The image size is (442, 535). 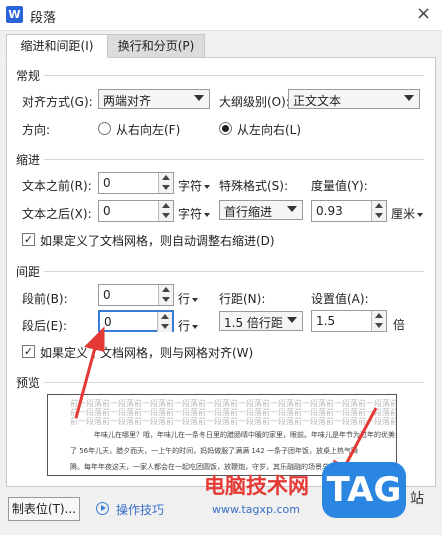 I want to click on tab-indent-spacing: 缩进和间距(I), so click(x=57, y=46).